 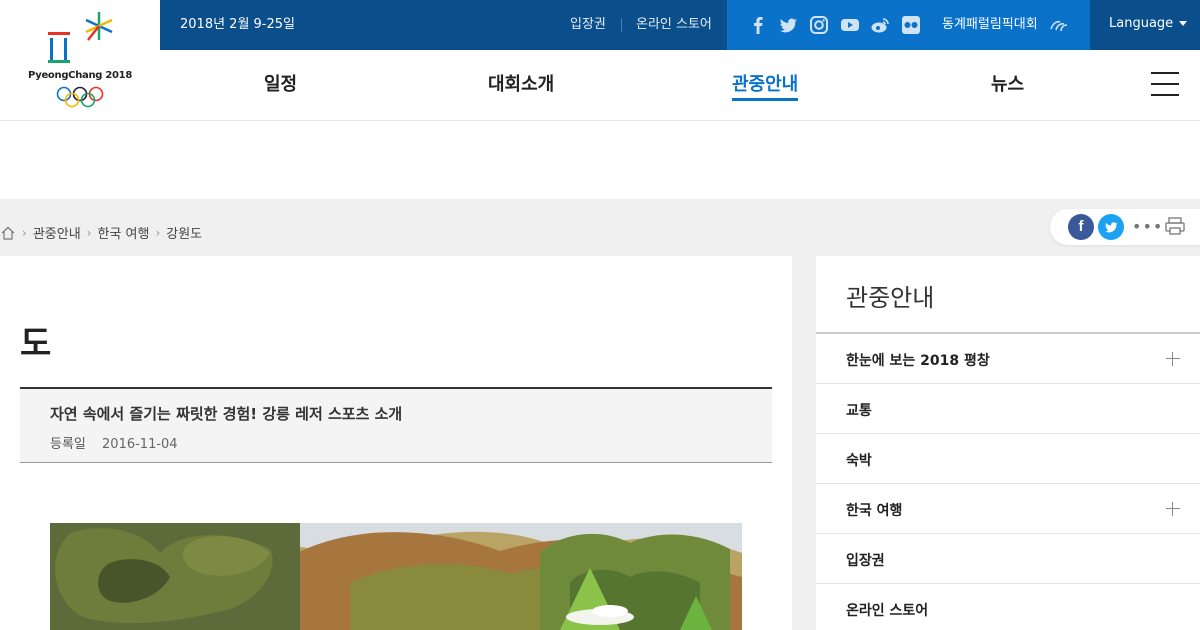 What do you see at coordinates (758, 25) in the screenshot?
I see `facebook-icon` at bounding box center [758, 25].